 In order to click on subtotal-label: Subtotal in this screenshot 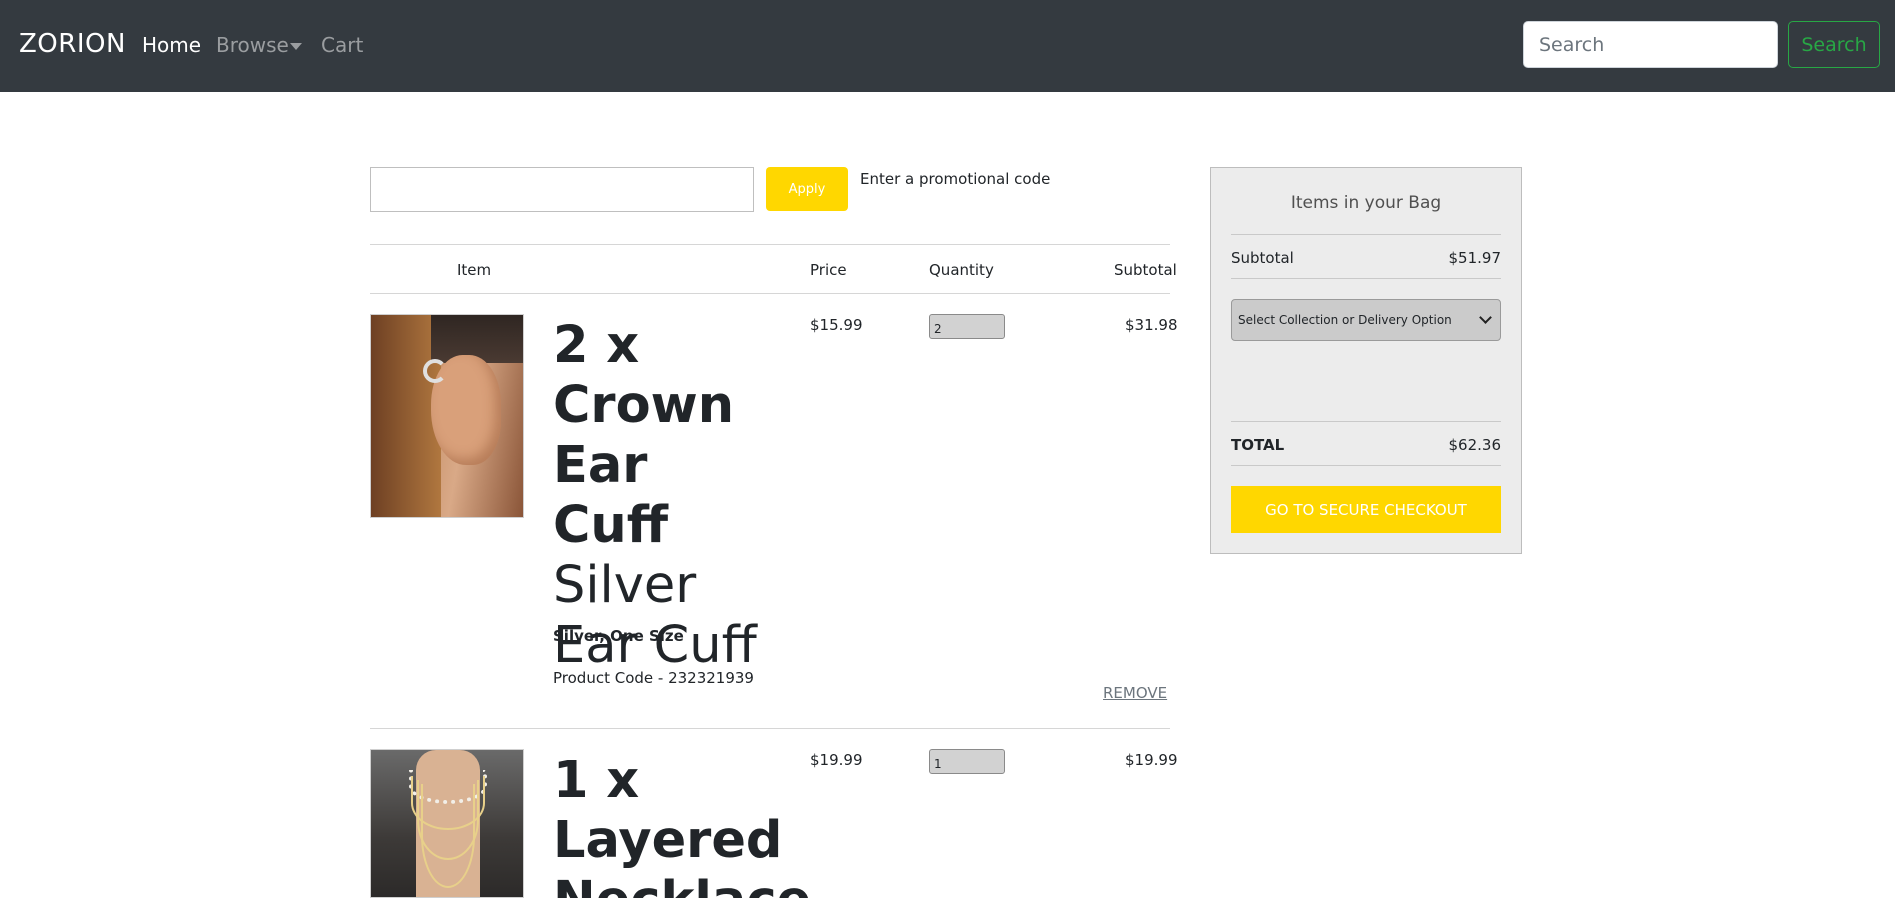, I will do `click(1262, 258)`.